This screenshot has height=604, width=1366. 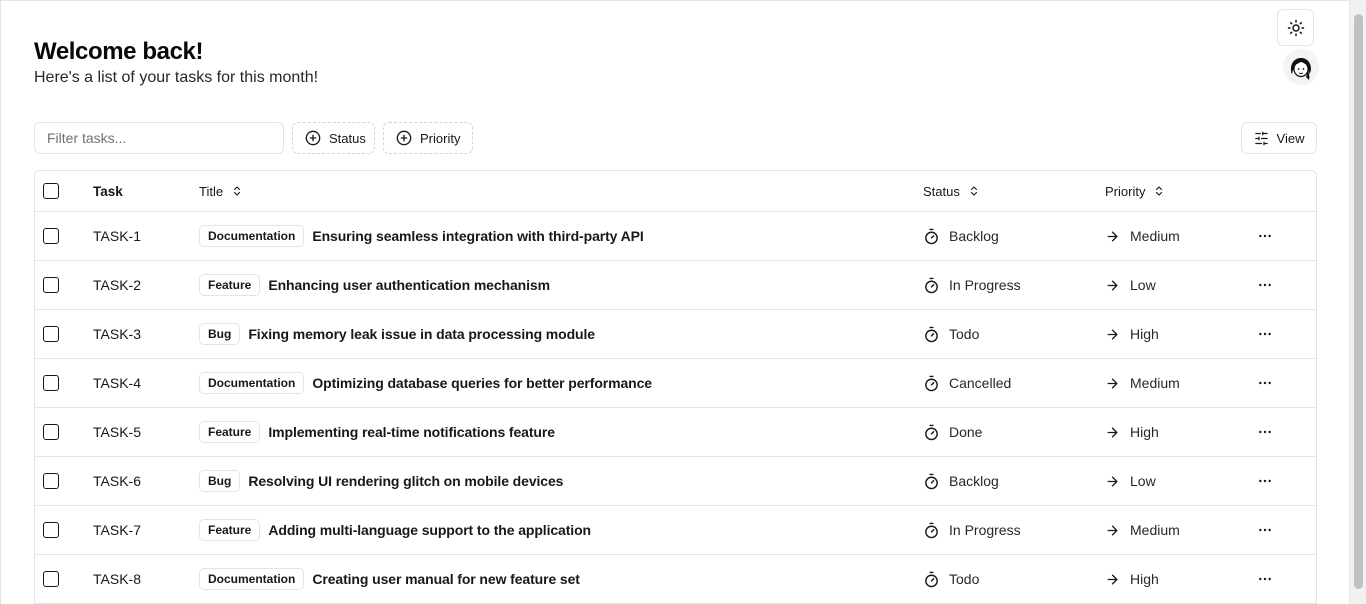 I want to click on task-id: TASK-2, so click(x=117, y=285).